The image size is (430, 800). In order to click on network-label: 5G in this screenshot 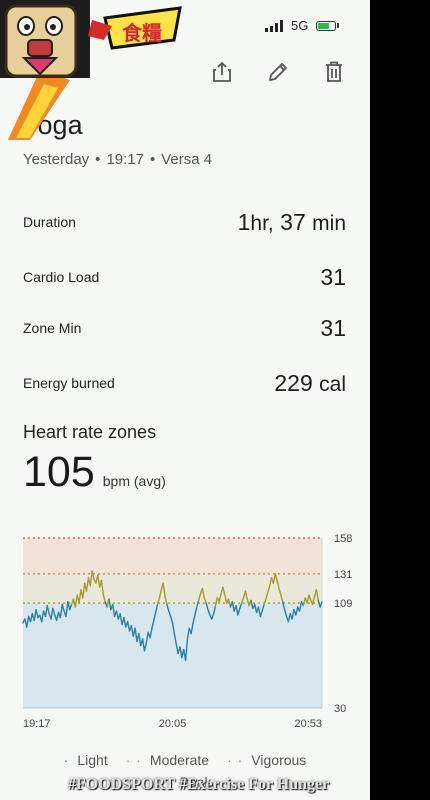, I will do `click(300, 25)`.